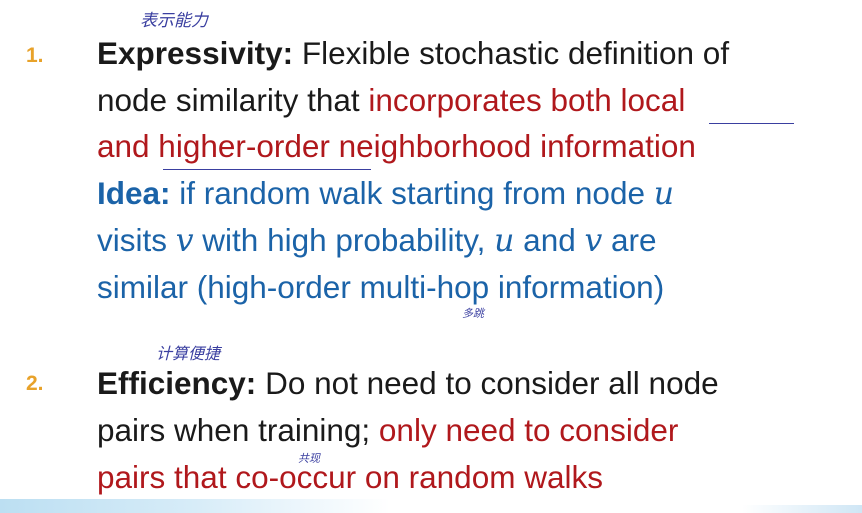 This screenshot has width=862, height=513. Describe the element at coordinates (136, 240) in the screenshot. I see `idea-line2-a: visits` at that location.